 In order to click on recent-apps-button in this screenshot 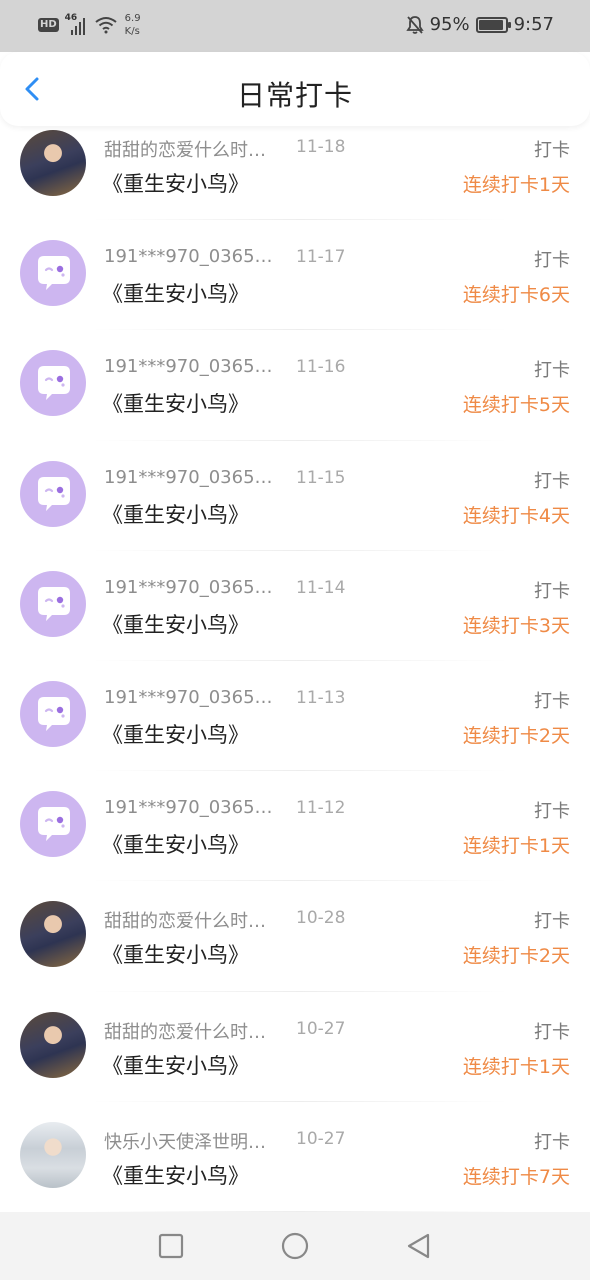, I will do `click(171, 1246)`.